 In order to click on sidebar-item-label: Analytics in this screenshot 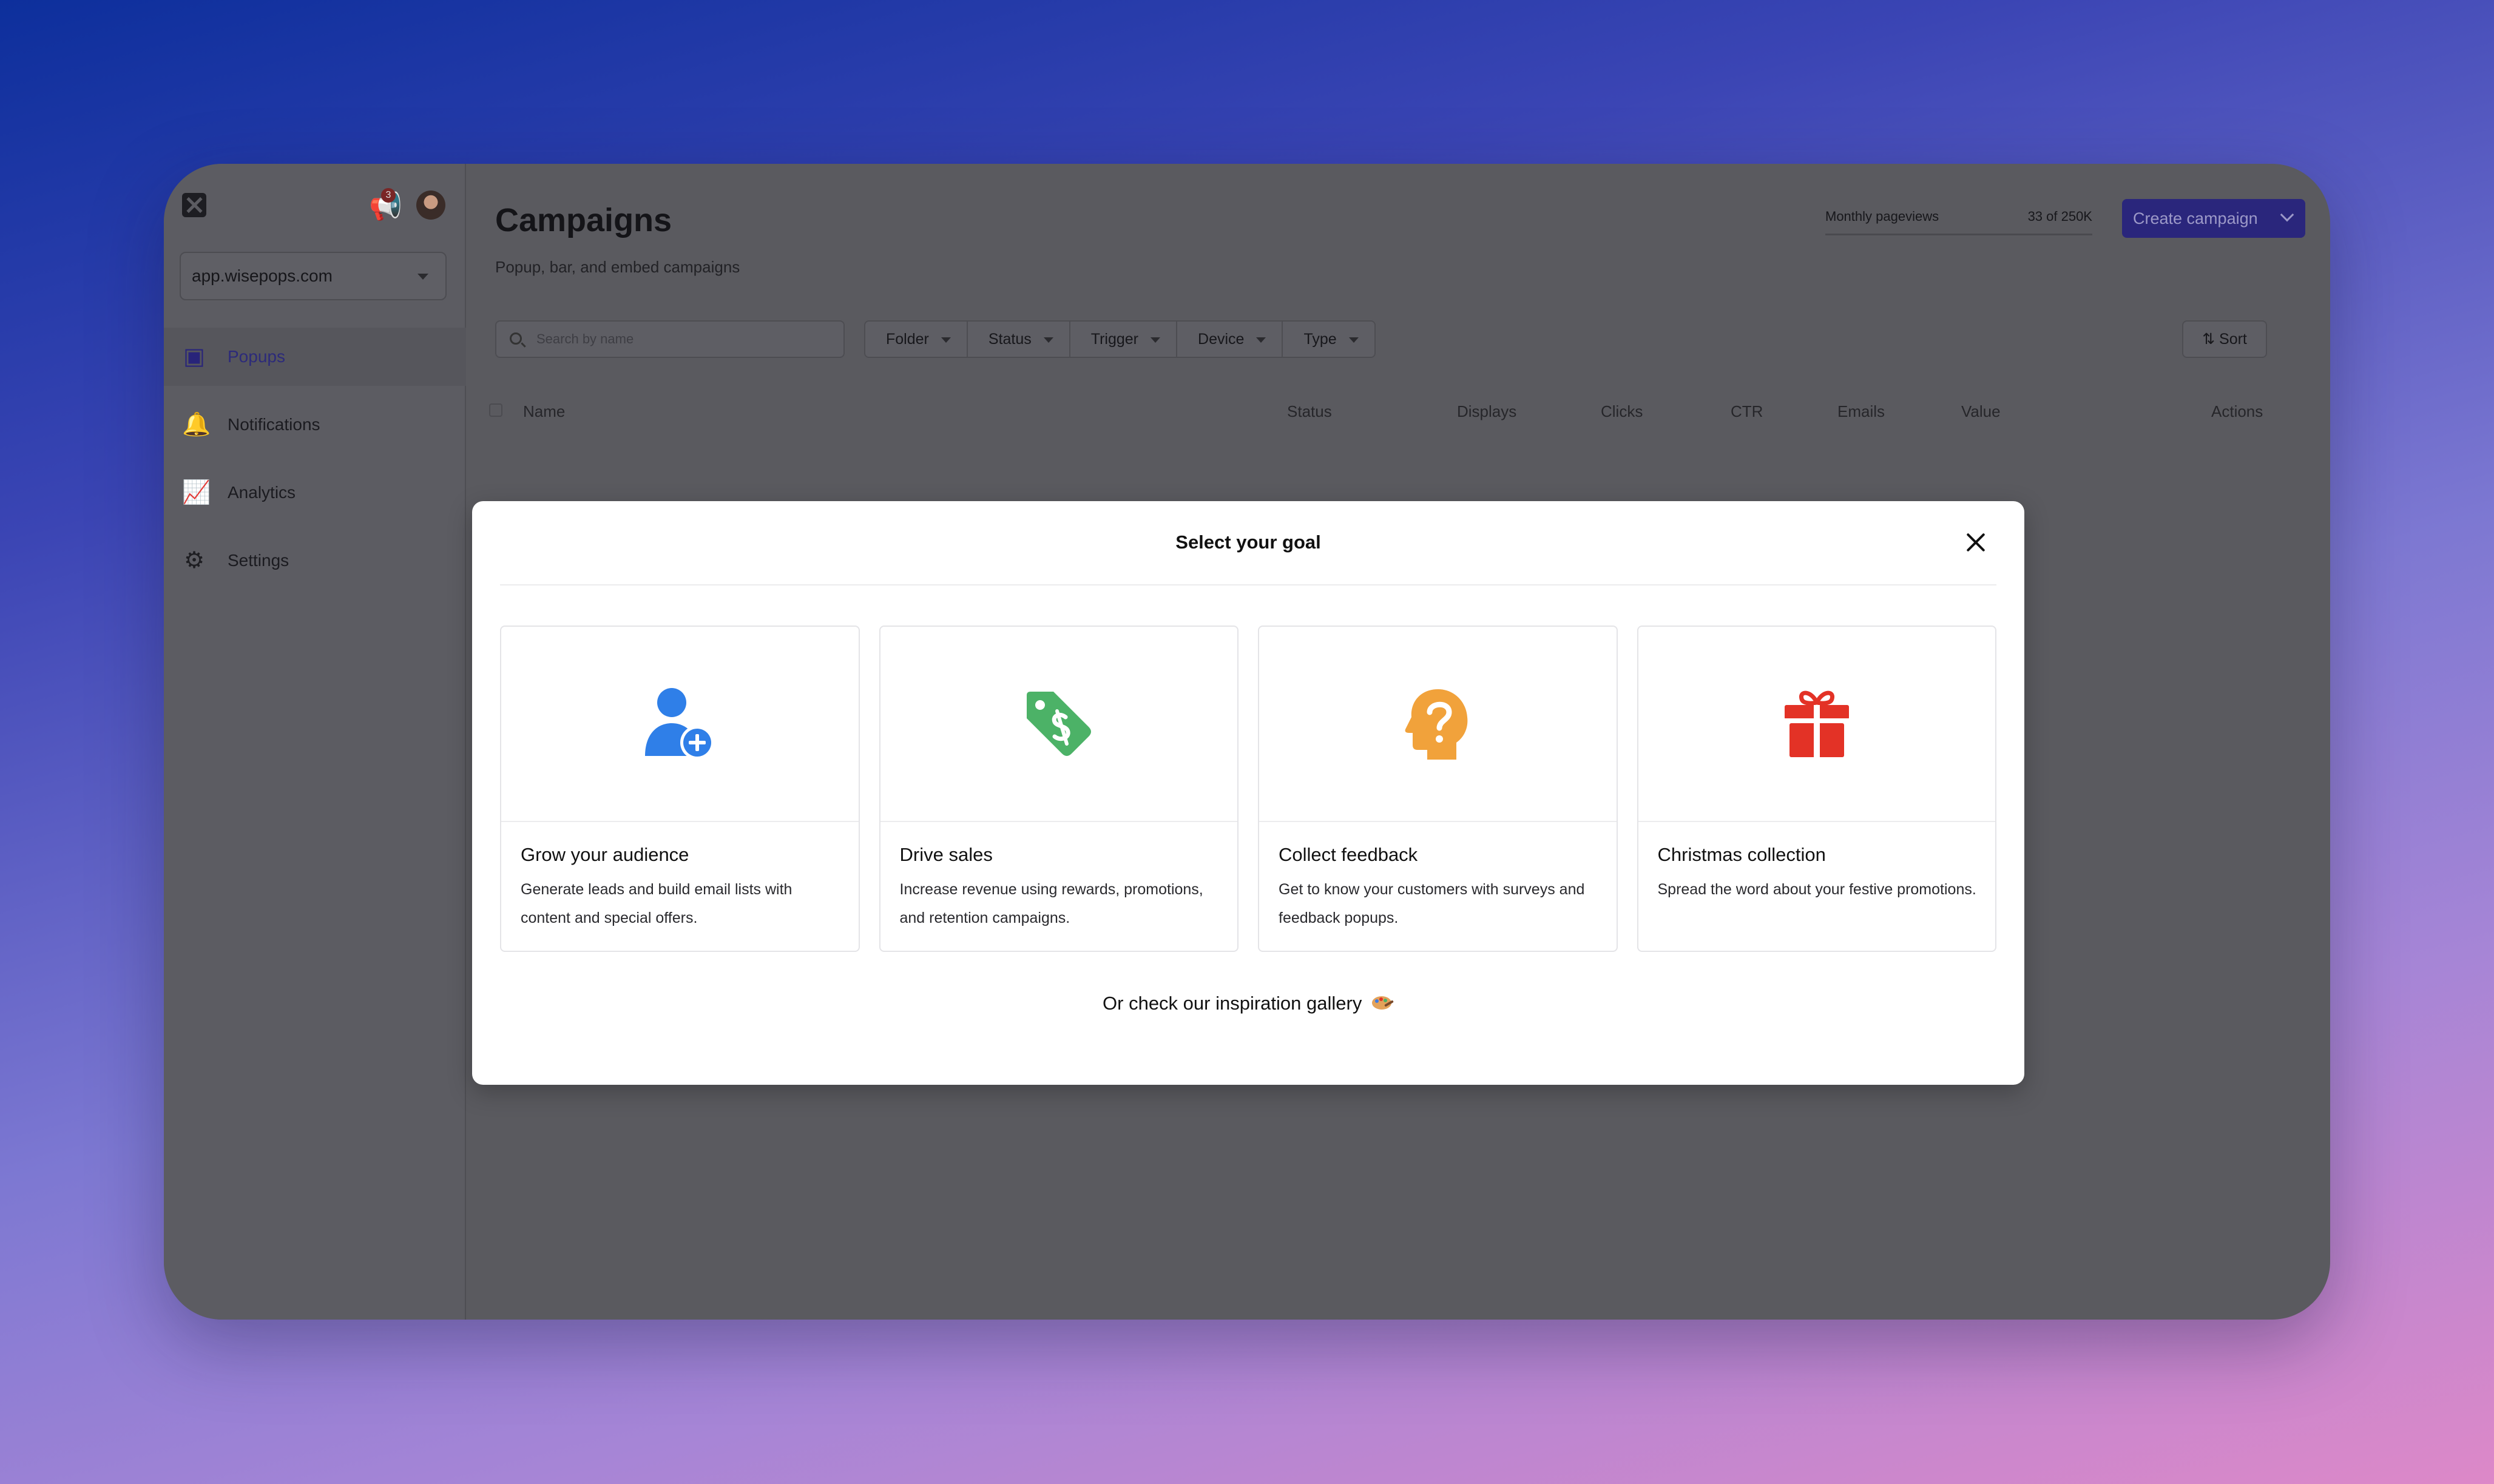, I will do `click(262, 492)`.